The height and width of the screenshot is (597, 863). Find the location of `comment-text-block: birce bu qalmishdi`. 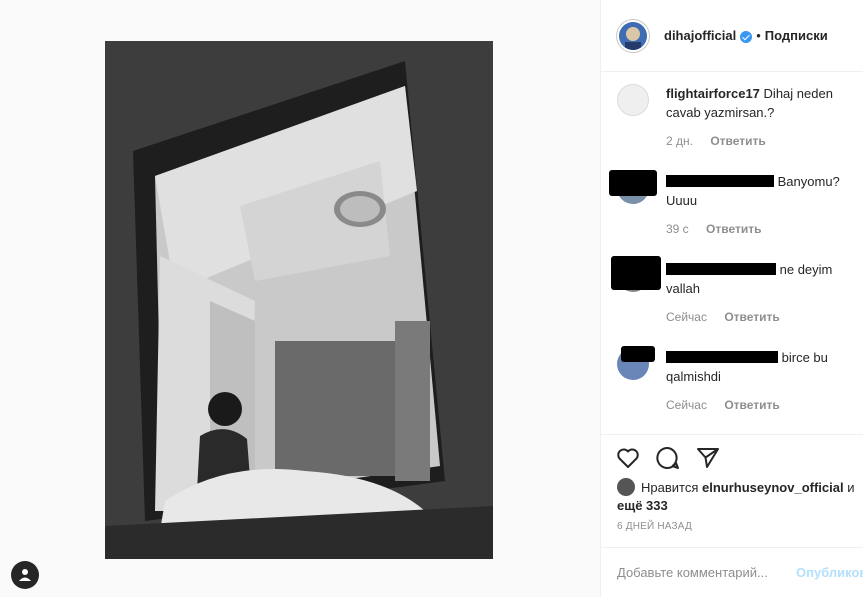

comment-text-block: birce bu qalmishdi is located at coordinates (761, 367).